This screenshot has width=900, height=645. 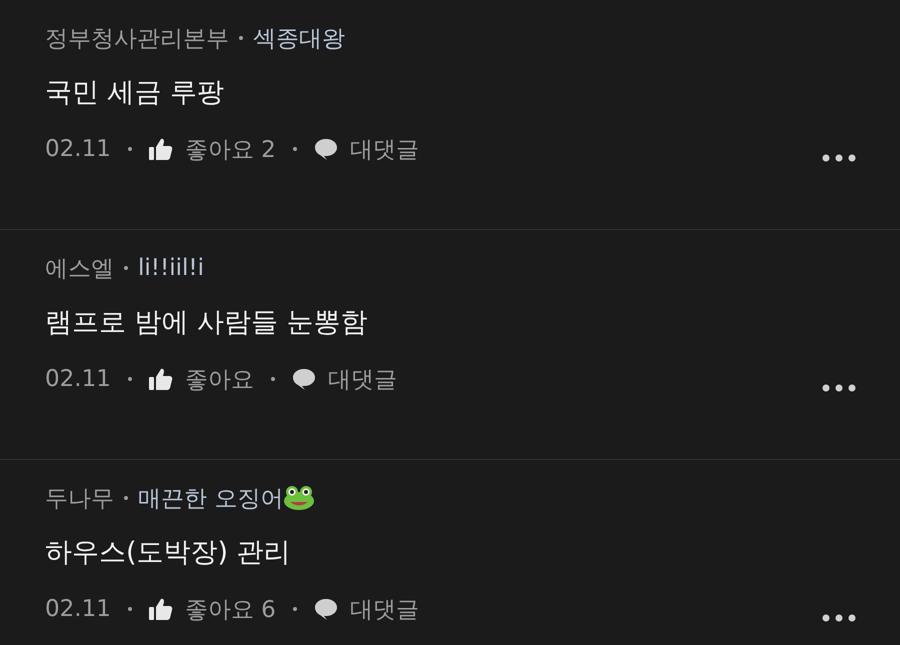 What do you see at coordinates (207, 323) in the screenshot?
I see `comment-text: 램프로 밤에 사람들 눈뽕함` at bounding box center [207, 323].